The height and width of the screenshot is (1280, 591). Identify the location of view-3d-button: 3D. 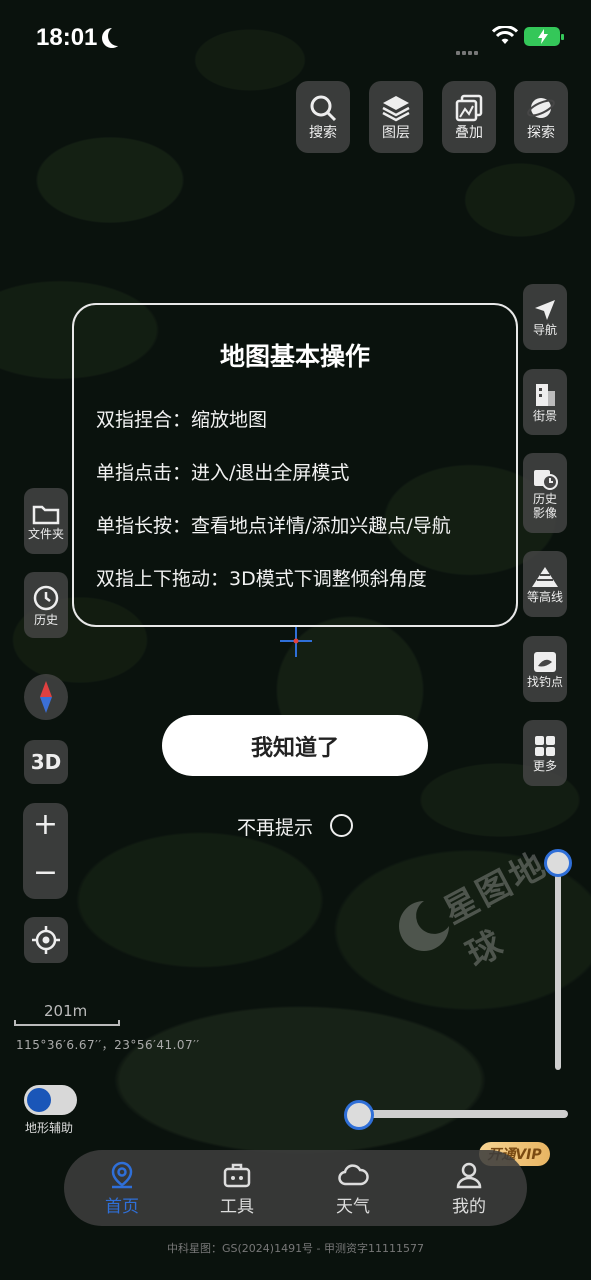
(46, 762).